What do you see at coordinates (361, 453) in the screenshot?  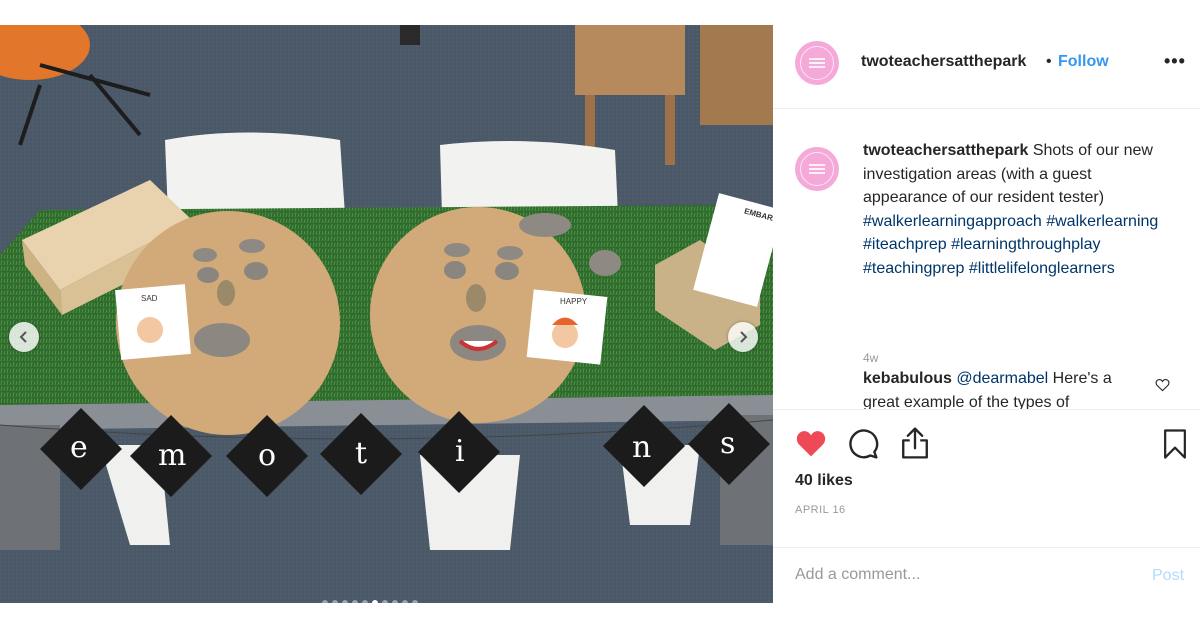 I see `banner-letter: t` at bounding box center [361, 453].